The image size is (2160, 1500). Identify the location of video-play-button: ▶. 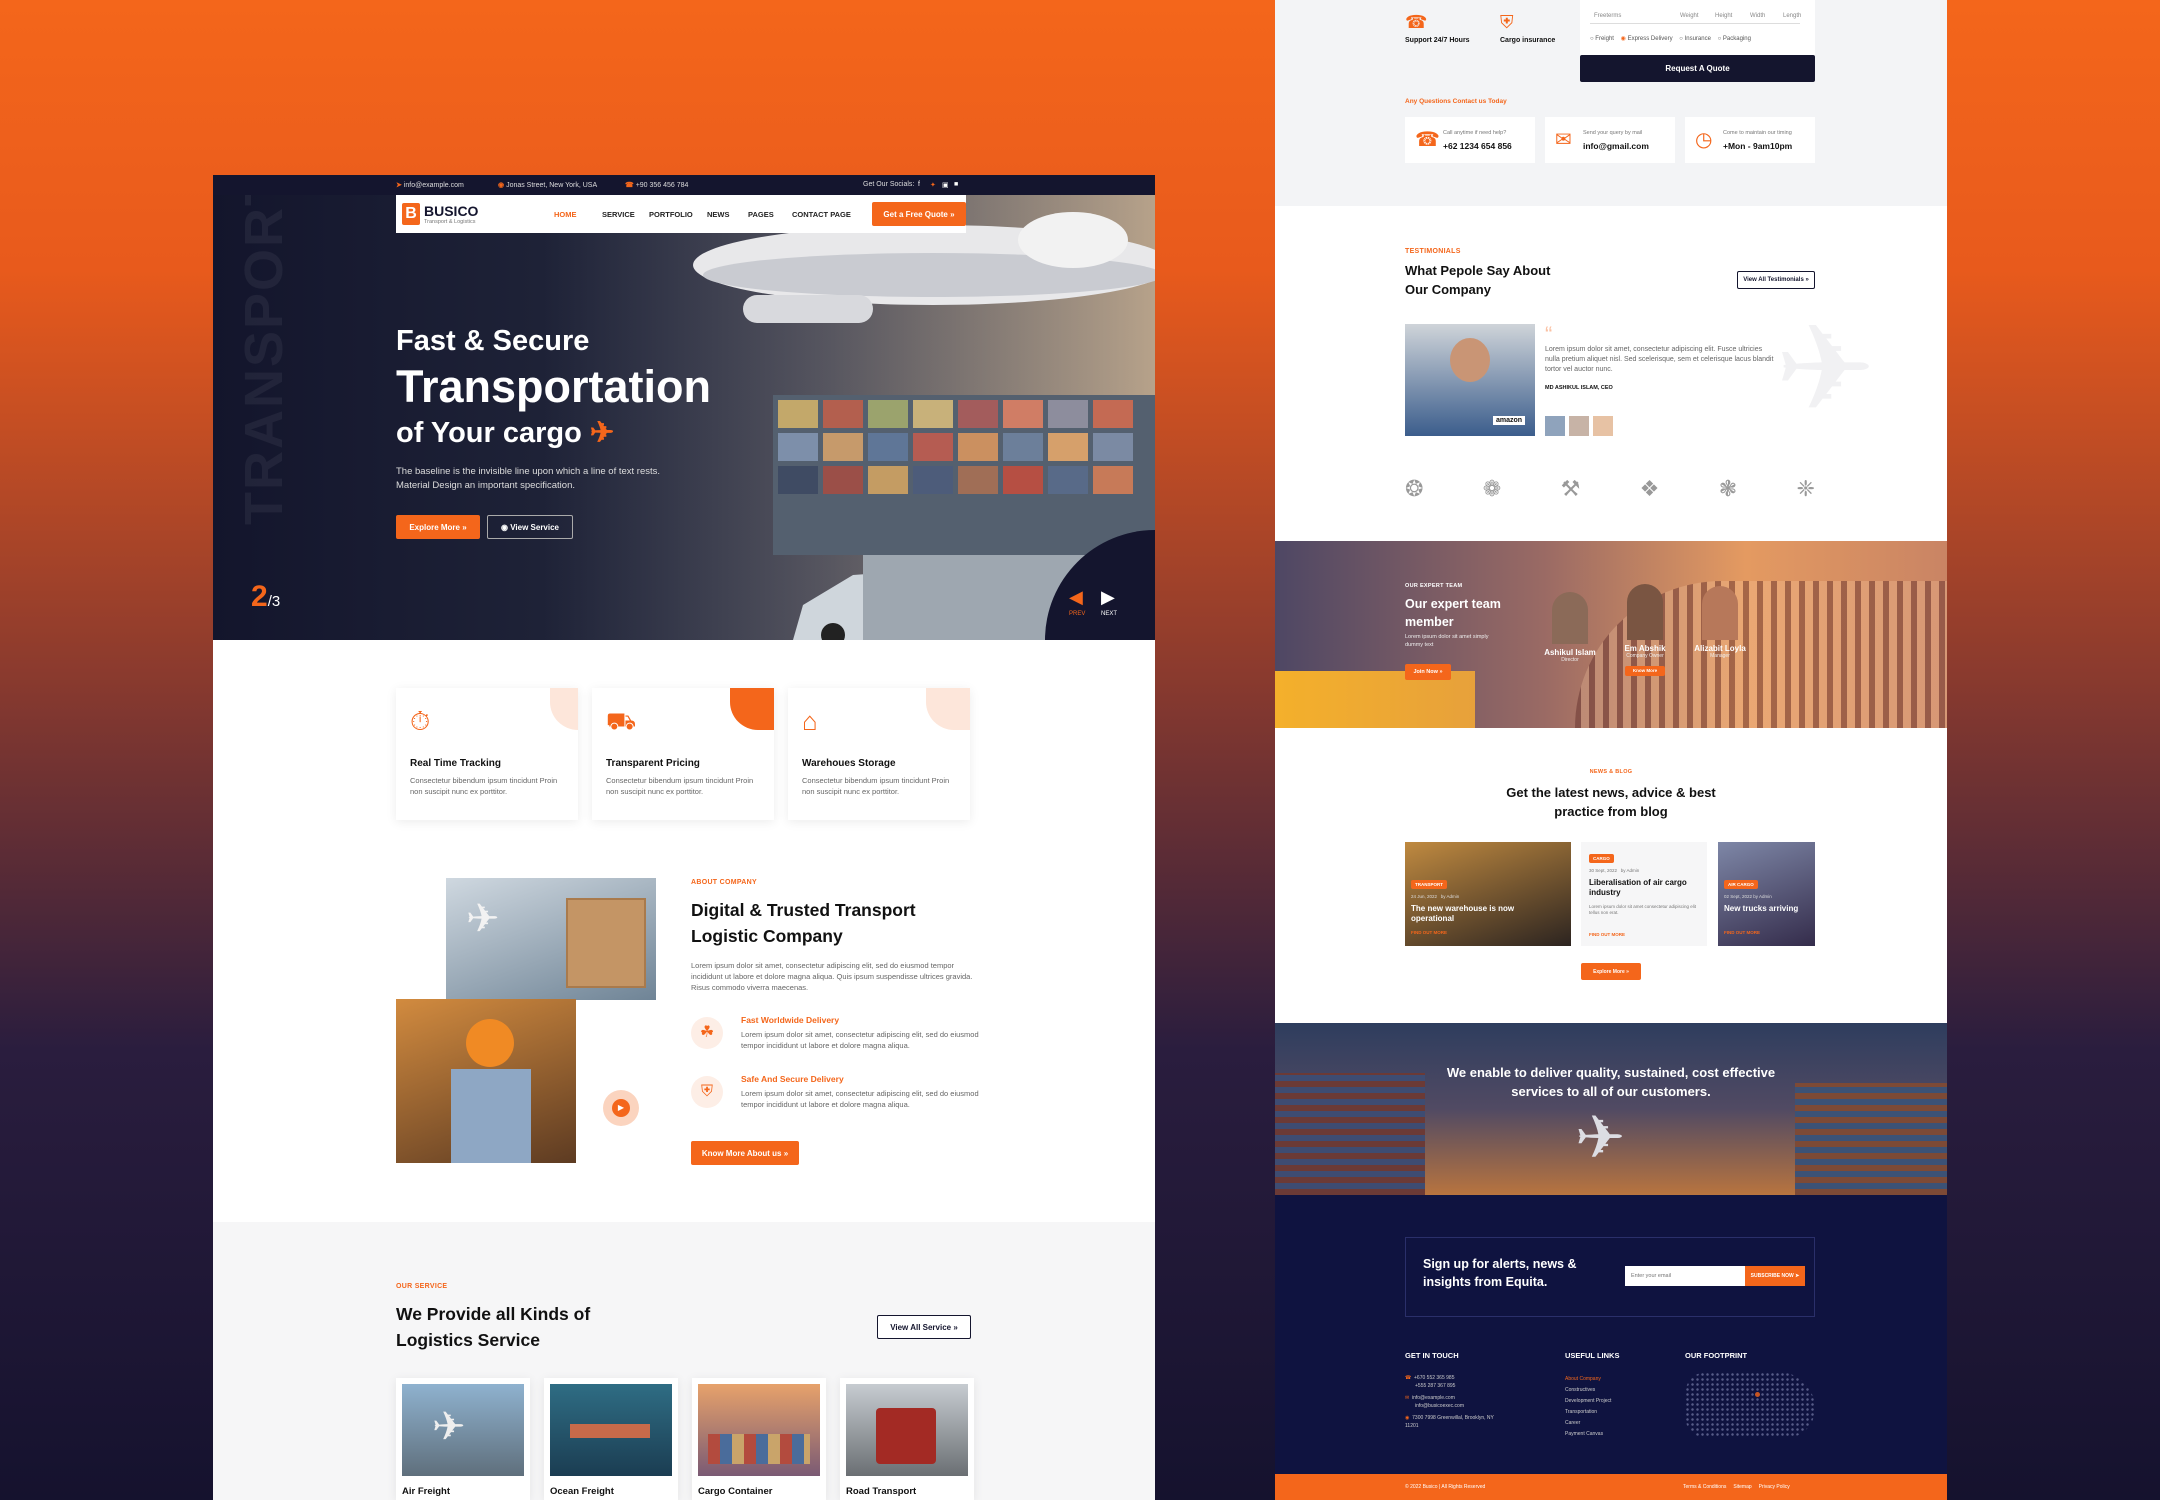
(621, 1108).